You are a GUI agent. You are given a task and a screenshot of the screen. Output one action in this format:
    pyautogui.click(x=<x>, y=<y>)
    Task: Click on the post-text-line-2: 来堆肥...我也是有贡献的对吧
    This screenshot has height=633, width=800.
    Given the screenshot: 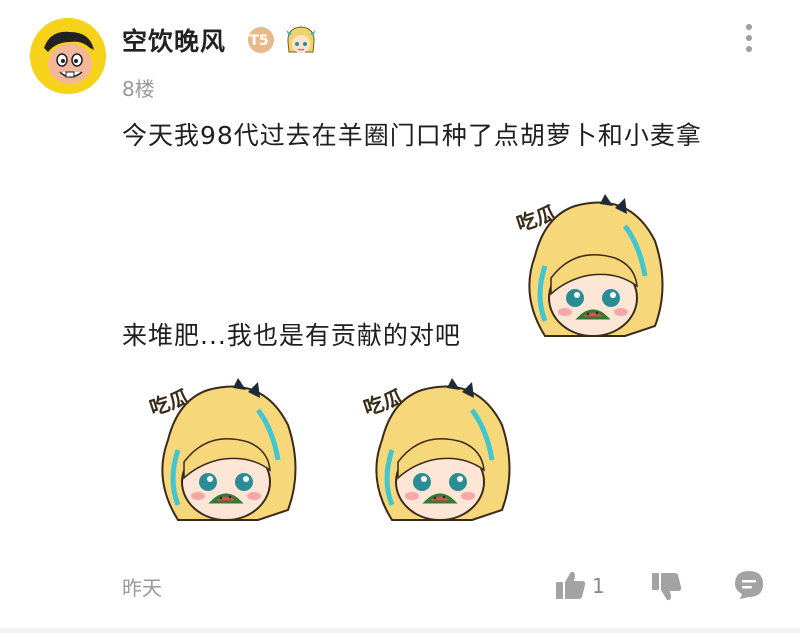 What is the action you would take?
    pyautogui.click(x=291, y=335)
    